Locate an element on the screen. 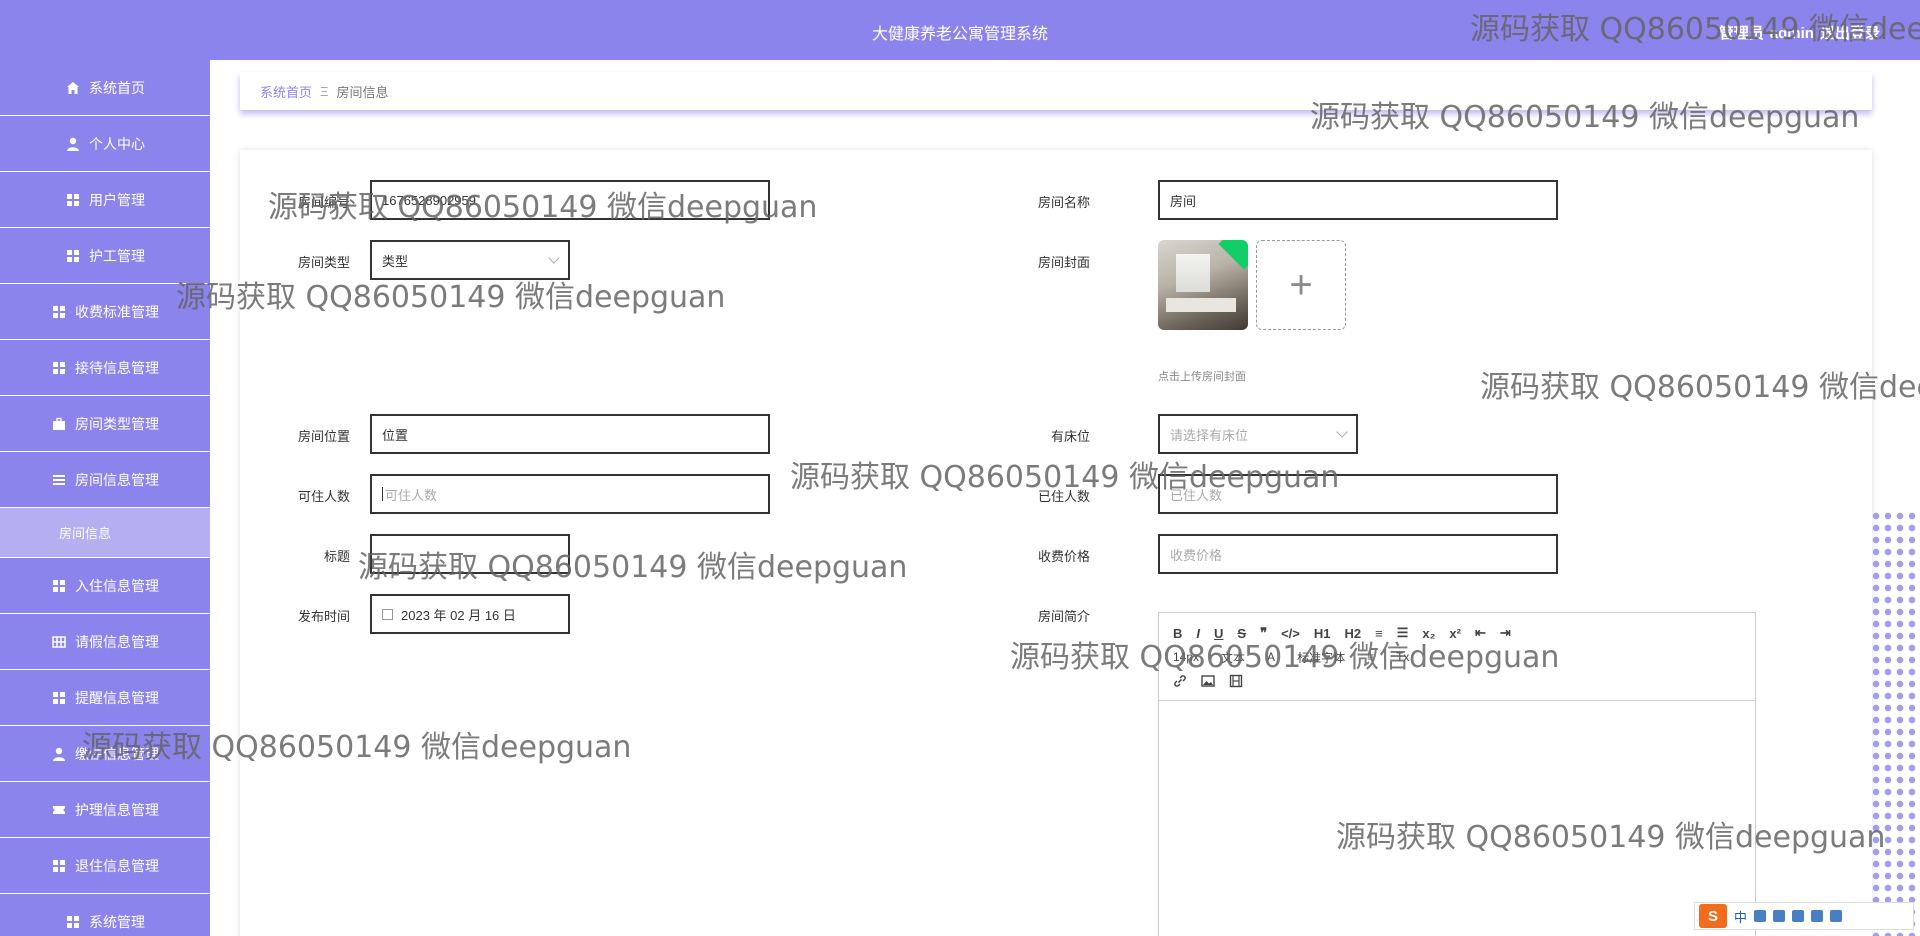  sidebar-item-system: 系统管理 is located at coordinates (105, 915).